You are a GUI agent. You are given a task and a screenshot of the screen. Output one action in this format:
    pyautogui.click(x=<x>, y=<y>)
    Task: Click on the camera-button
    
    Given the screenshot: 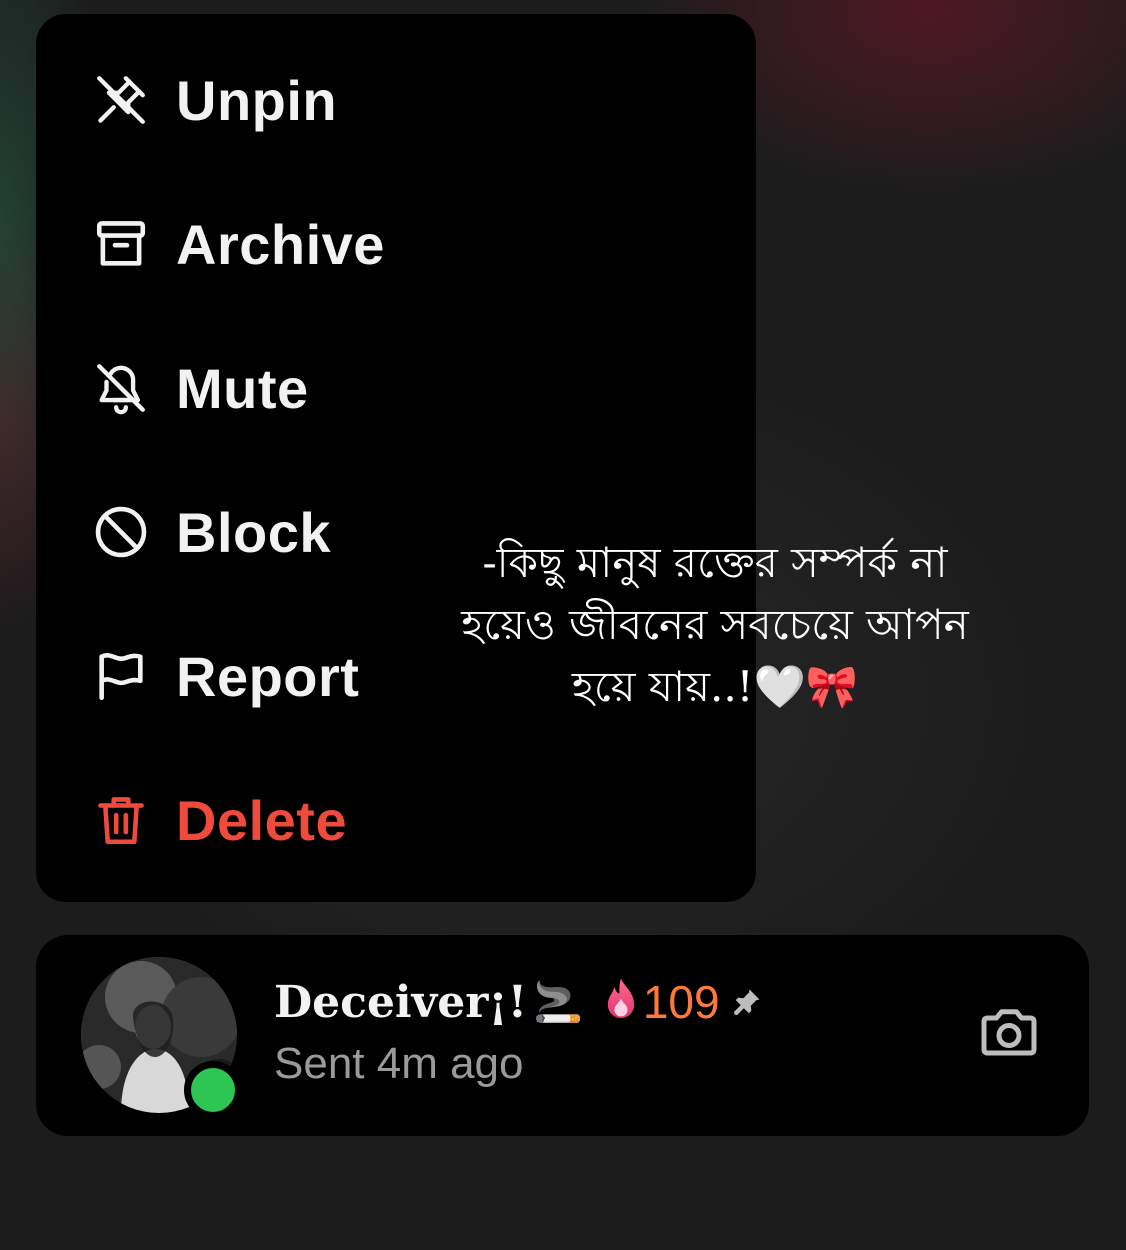 What is the action you would take?
    pyautogui.click(x=1009, y=1035)
    